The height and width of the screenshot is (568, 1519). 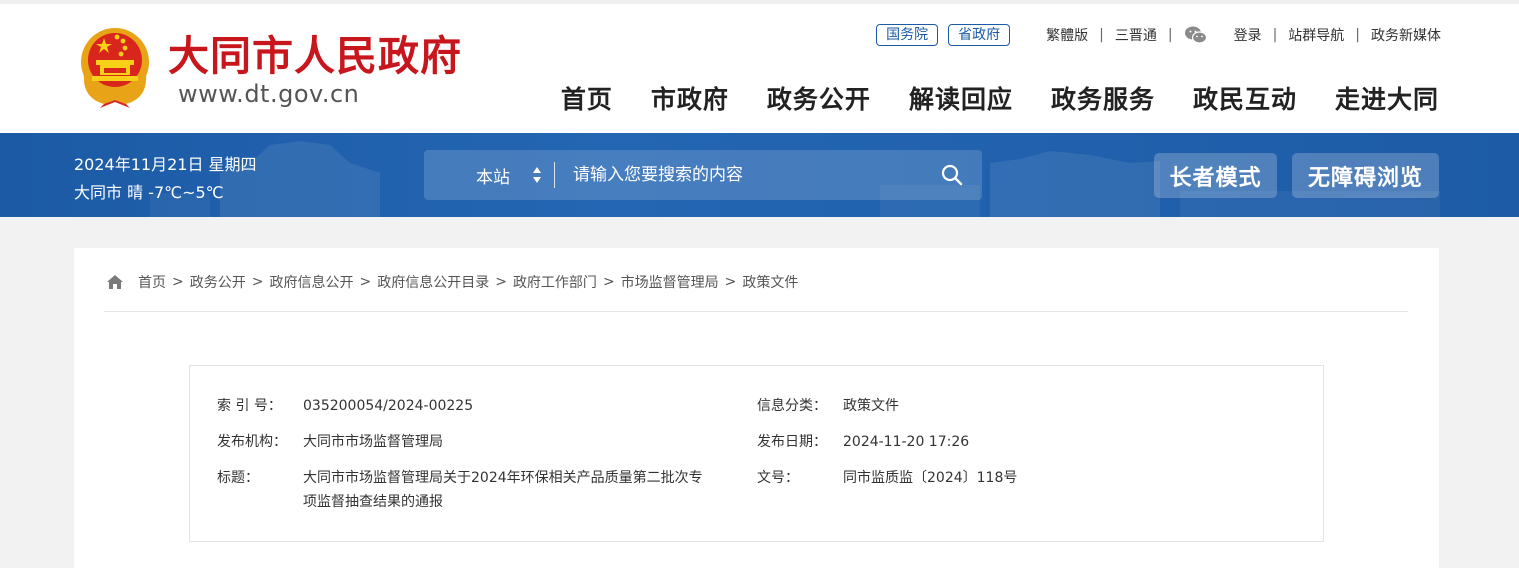 What do you see at coordinates (871, 406) in the screenshot?
I see `meta-category-value: 政策文件` at bounding box center [871, 406].